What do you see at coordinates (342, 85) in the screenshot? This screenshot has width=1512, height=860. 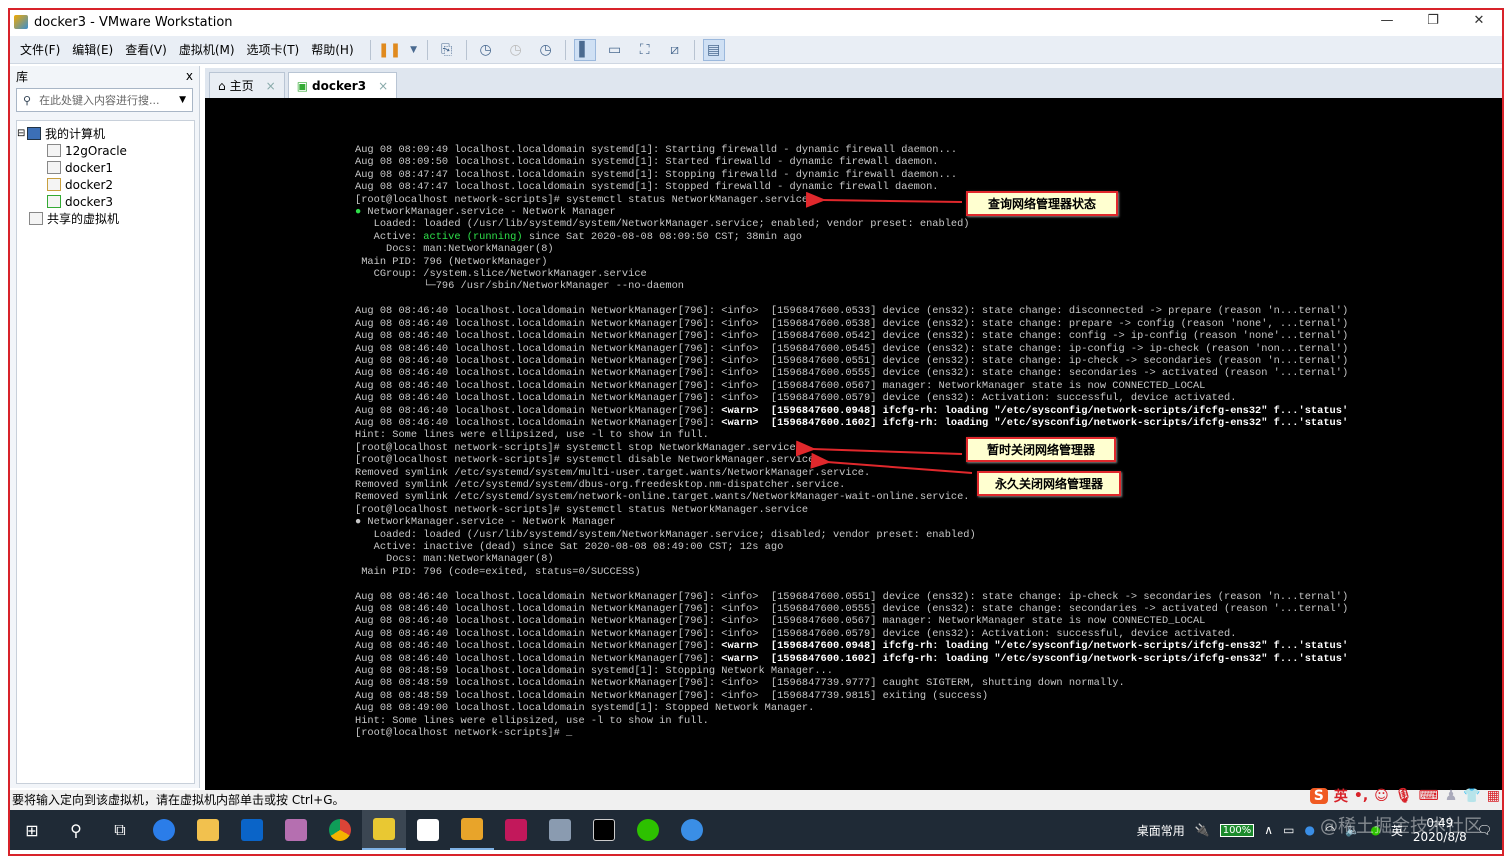 I see `tab-docker3: ▣ docker3 ×` at bounding box center [342, 85].